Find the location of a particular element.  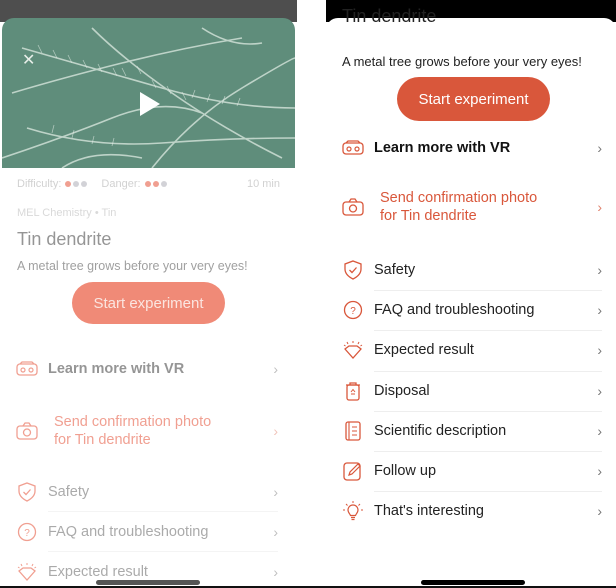

menu-item-faq-and-troubleshooting: ? FAQ and troubleshooting › is located at coordinates (472, 310).